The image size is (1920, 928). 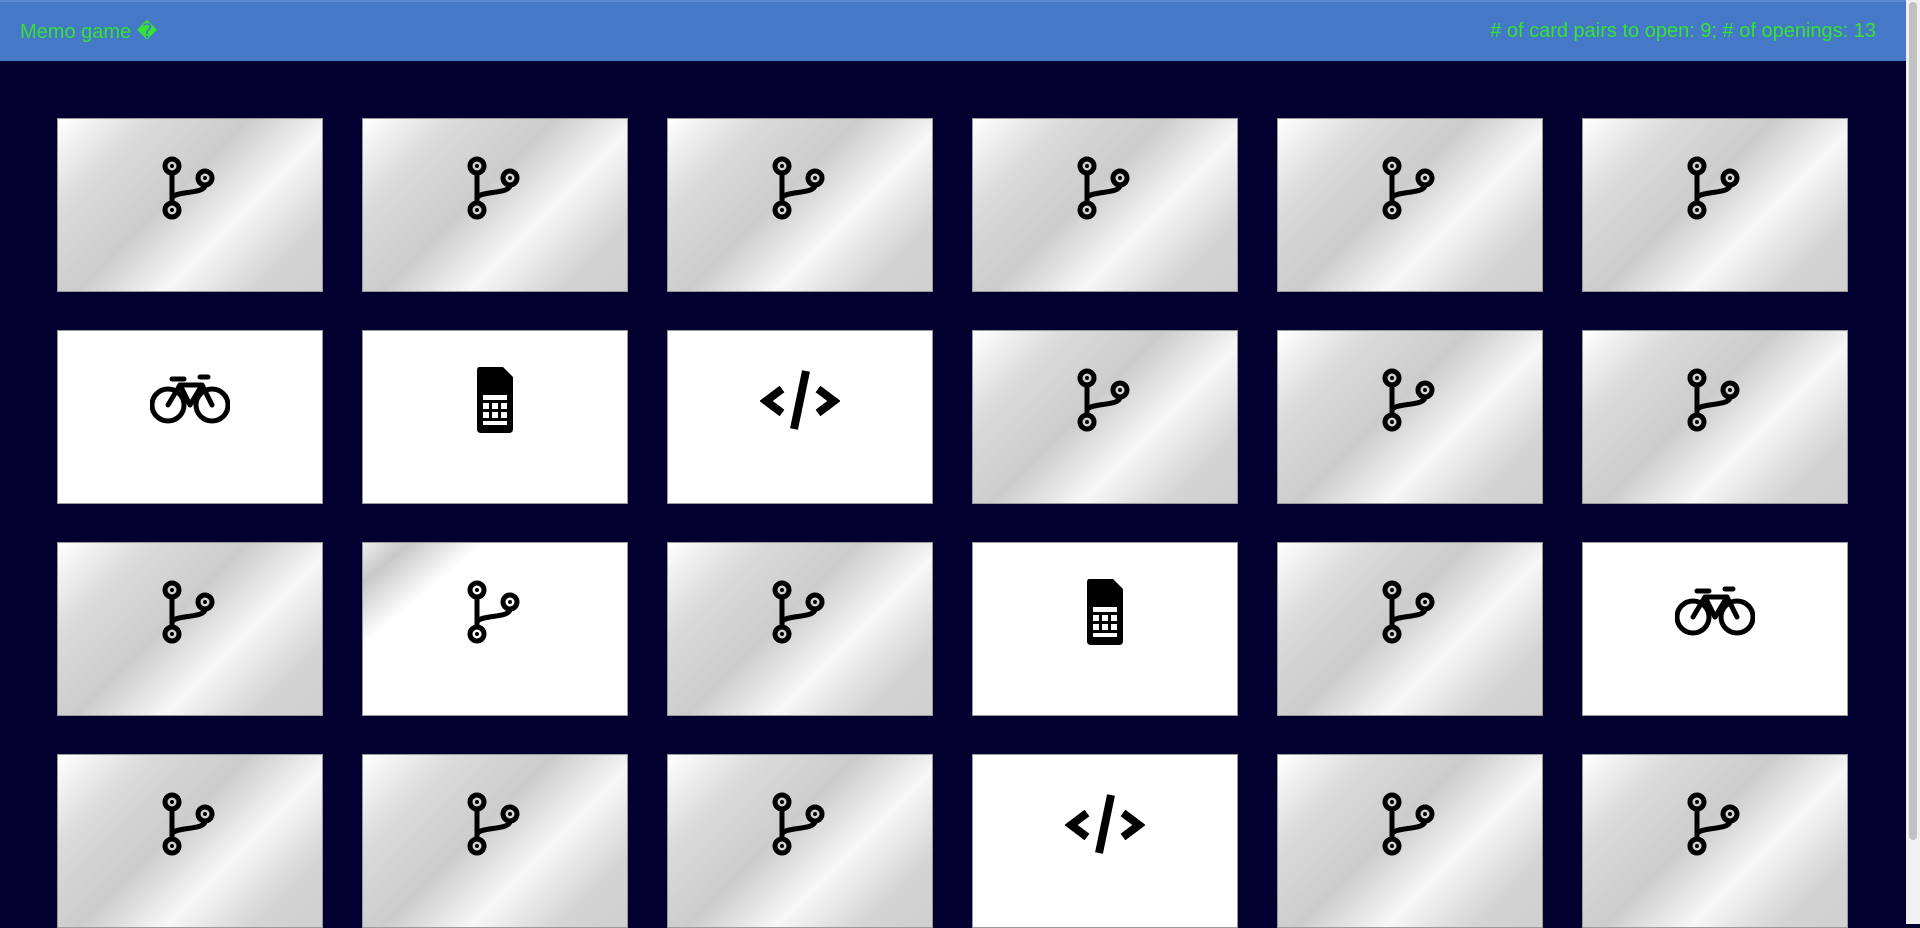 I want to click on scrollbar-thumb, so click(x=1913, y=421).